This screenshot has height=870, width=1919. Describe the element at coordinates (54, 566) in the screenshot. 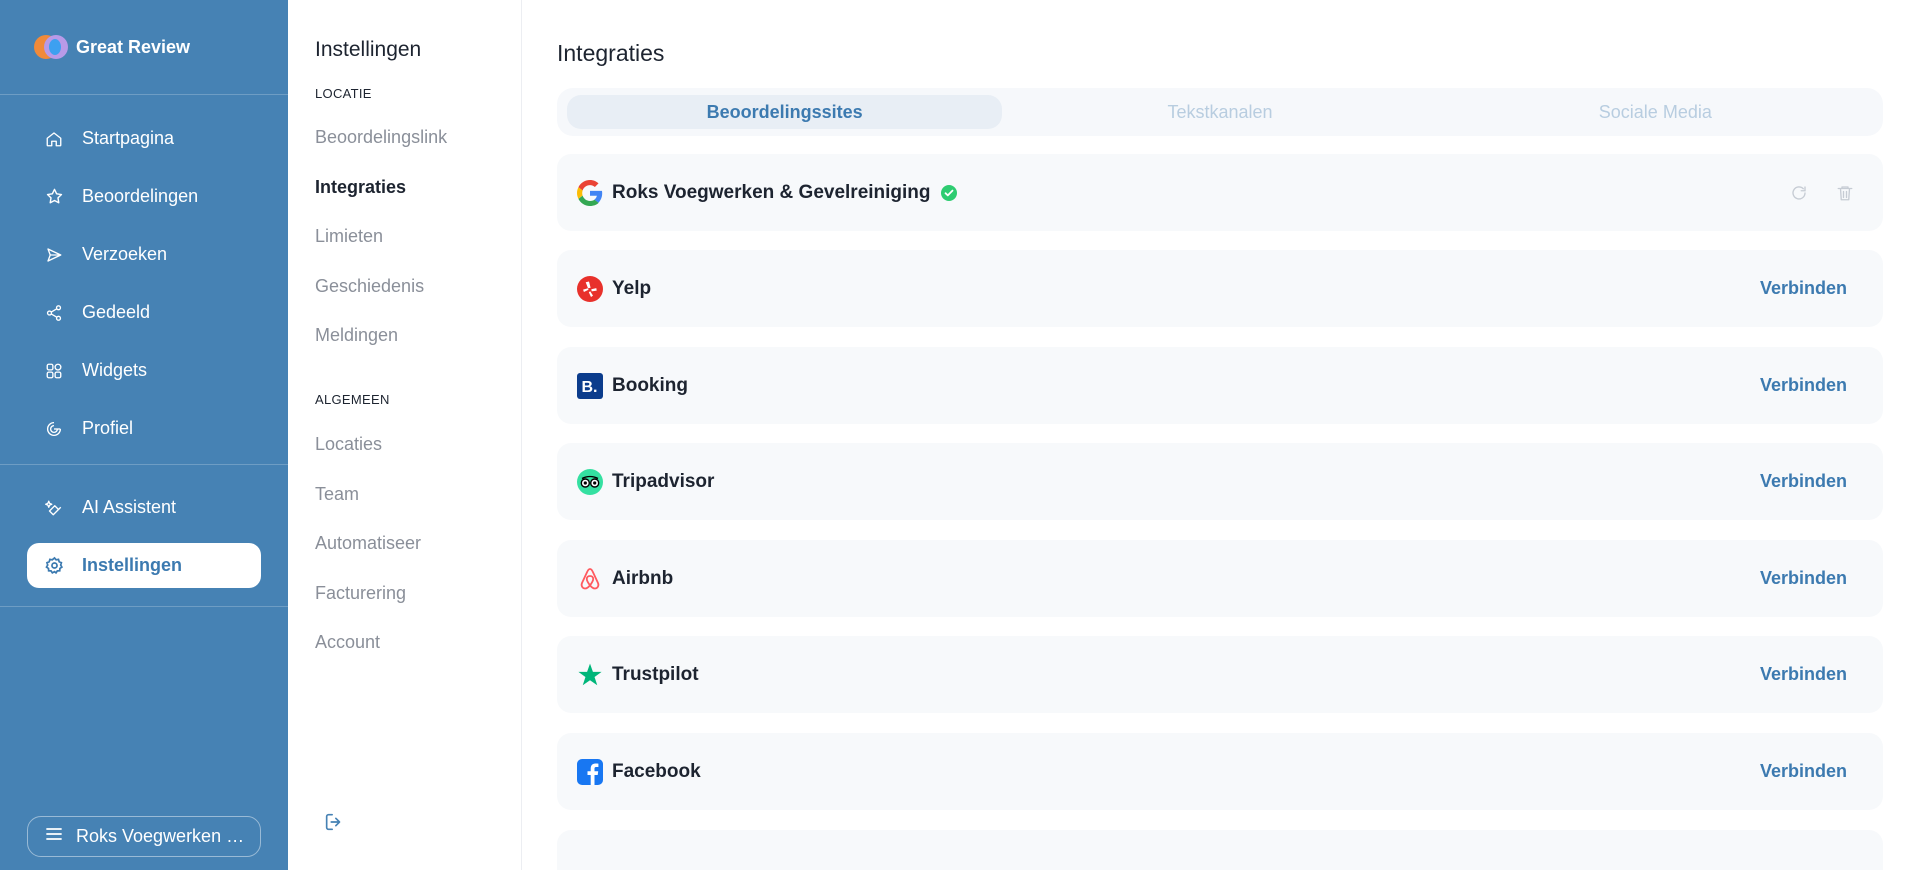

I see `gear-icon` at that location.